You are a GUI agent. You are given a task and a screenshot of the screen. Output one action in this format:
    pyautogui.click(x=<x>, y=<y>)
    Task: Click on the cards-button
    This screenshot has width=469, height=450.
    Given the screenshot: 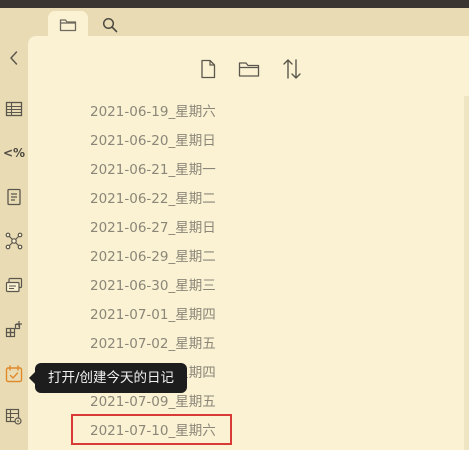 What is the action you would take?
    pyautogui.click(x=14, y=285)
    